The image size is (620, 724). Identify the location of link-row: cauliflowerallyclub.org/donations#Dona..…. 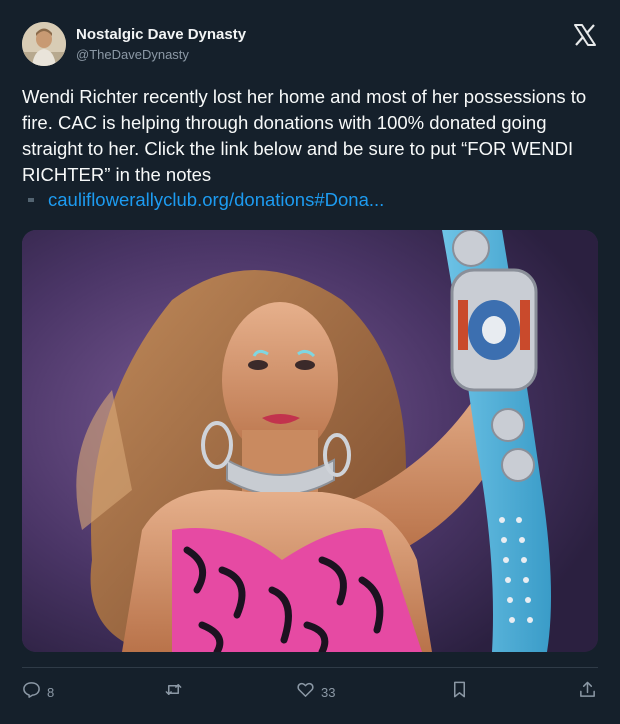
(206, 200).